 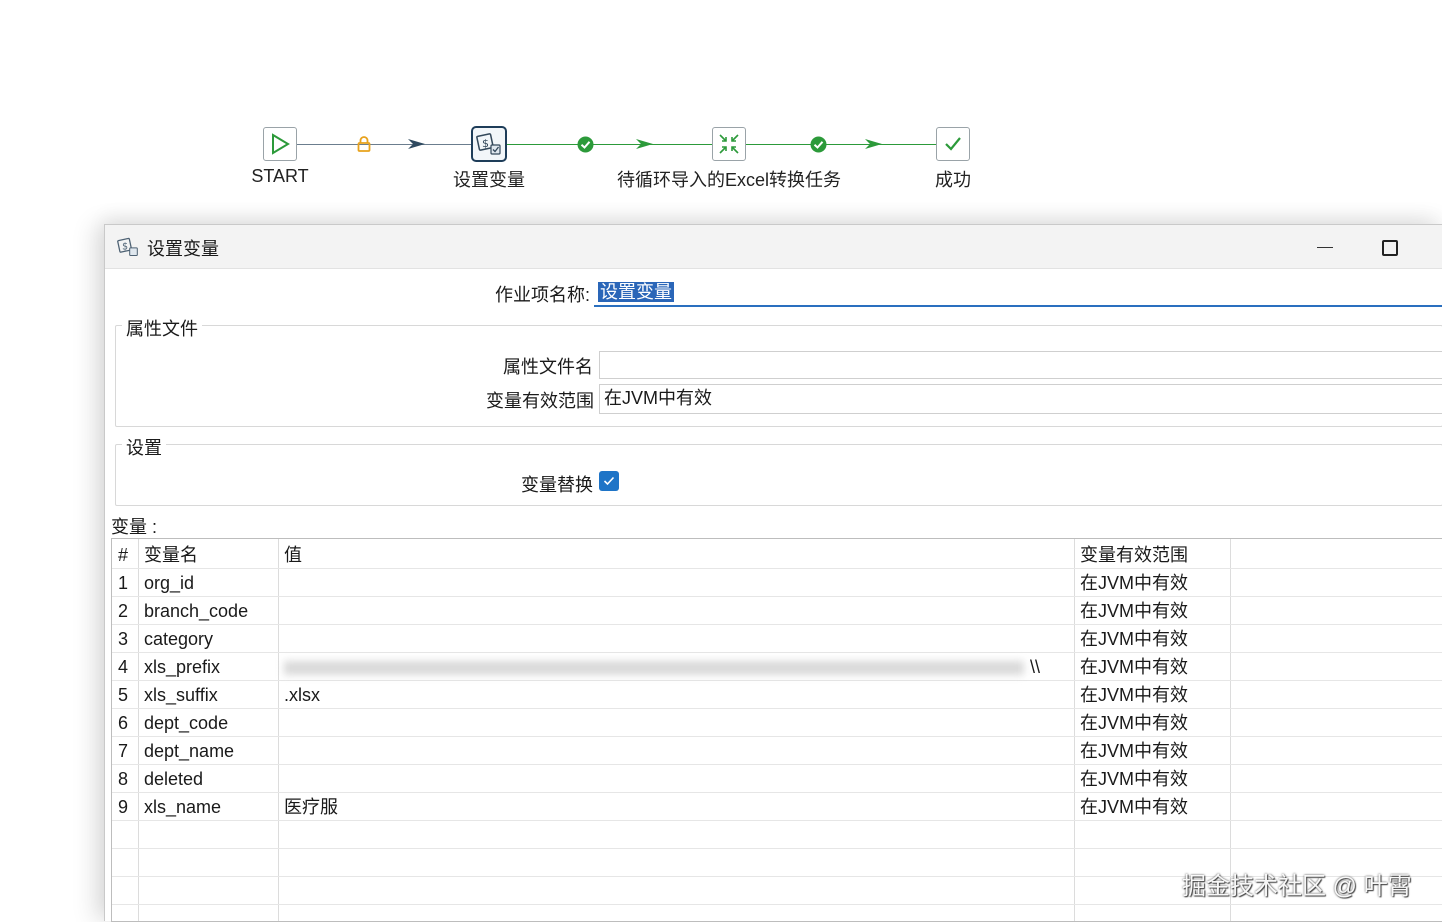 What do you see at coordinates (1327, 247) in the screenshot?
I see `minimize-button` at bounding box center [1327, 247].